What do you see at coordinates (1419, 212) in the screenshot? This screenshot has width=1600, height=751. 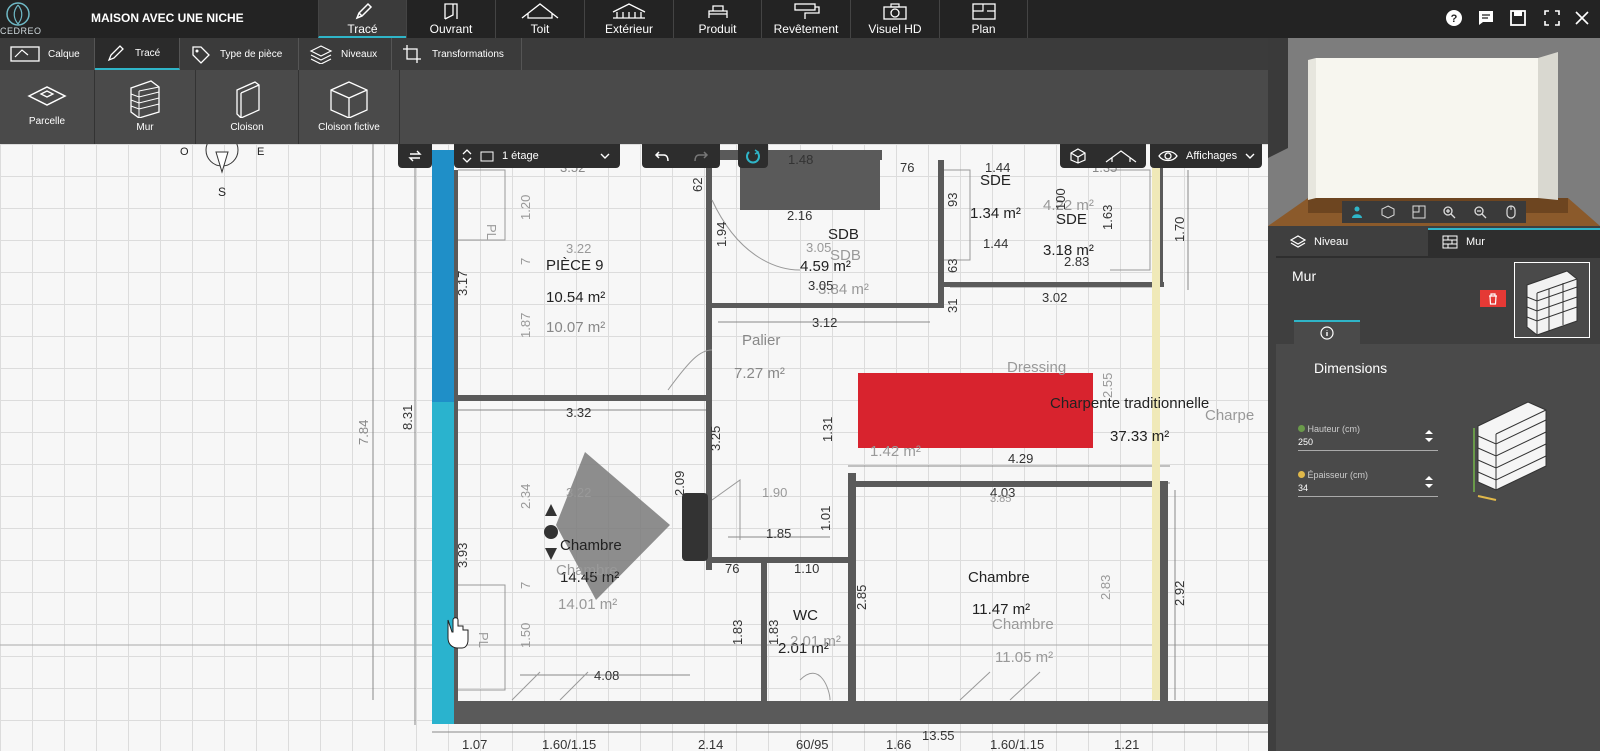 I see `plan-view-icon` at bounding box center [1419, 212].